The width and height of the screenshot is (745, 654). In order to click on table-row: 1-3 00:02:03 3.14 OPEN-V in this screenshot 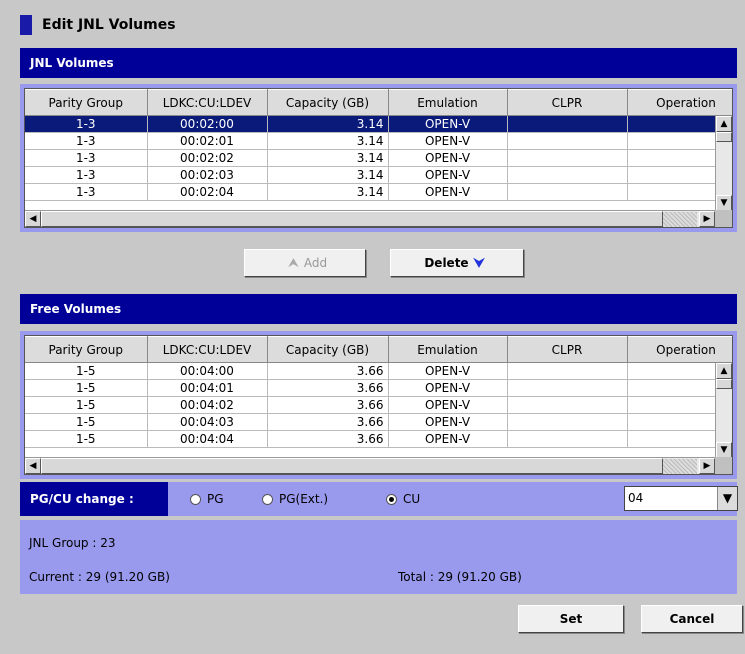, I will do `click(378, 175)`.